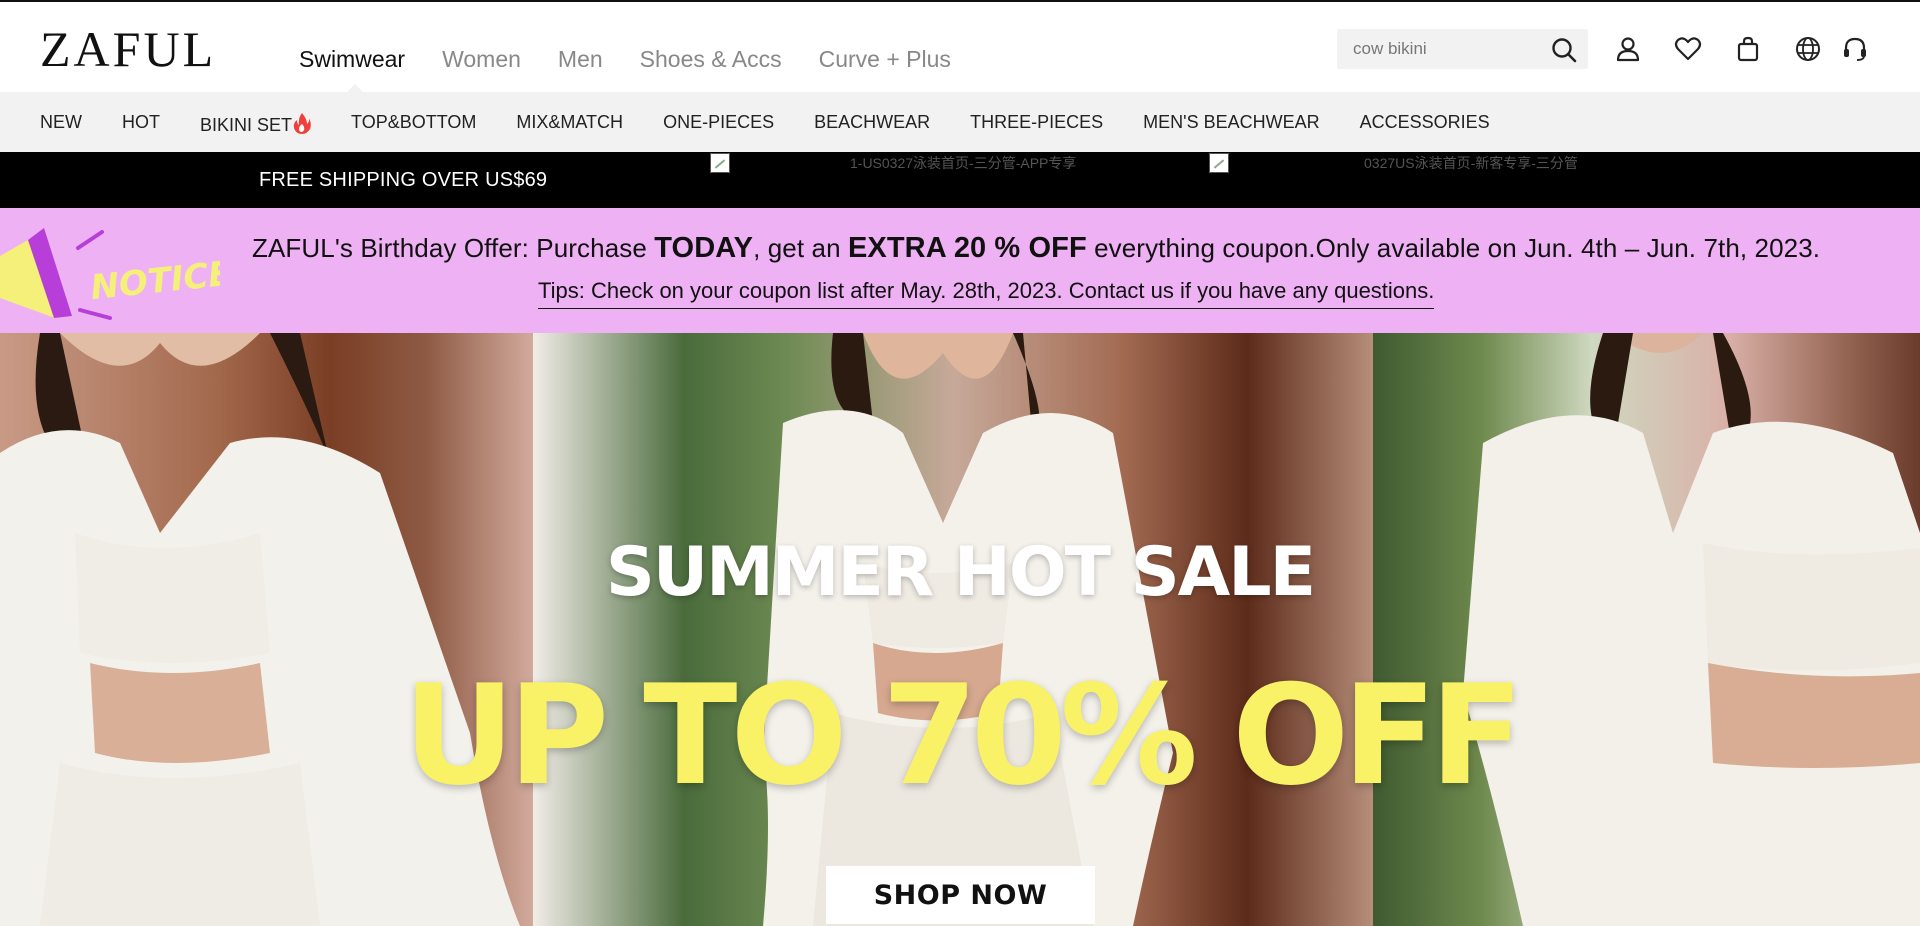  I want to click on fire-icon, so click(302, 123).